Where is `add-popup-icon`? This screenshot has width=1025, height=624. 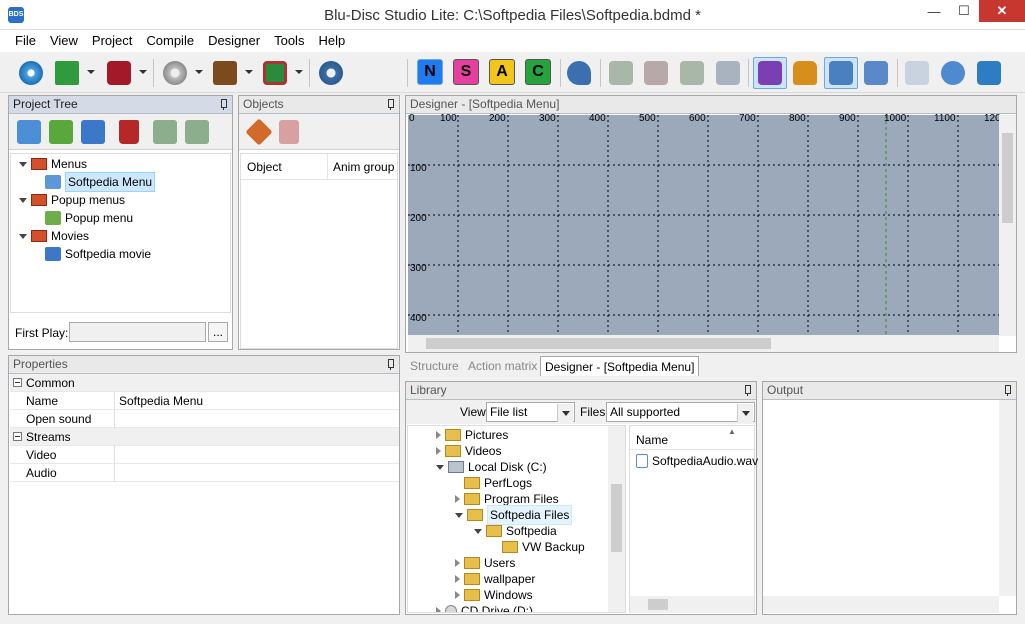
add-popup-icon is located at coordinates (61, 132).